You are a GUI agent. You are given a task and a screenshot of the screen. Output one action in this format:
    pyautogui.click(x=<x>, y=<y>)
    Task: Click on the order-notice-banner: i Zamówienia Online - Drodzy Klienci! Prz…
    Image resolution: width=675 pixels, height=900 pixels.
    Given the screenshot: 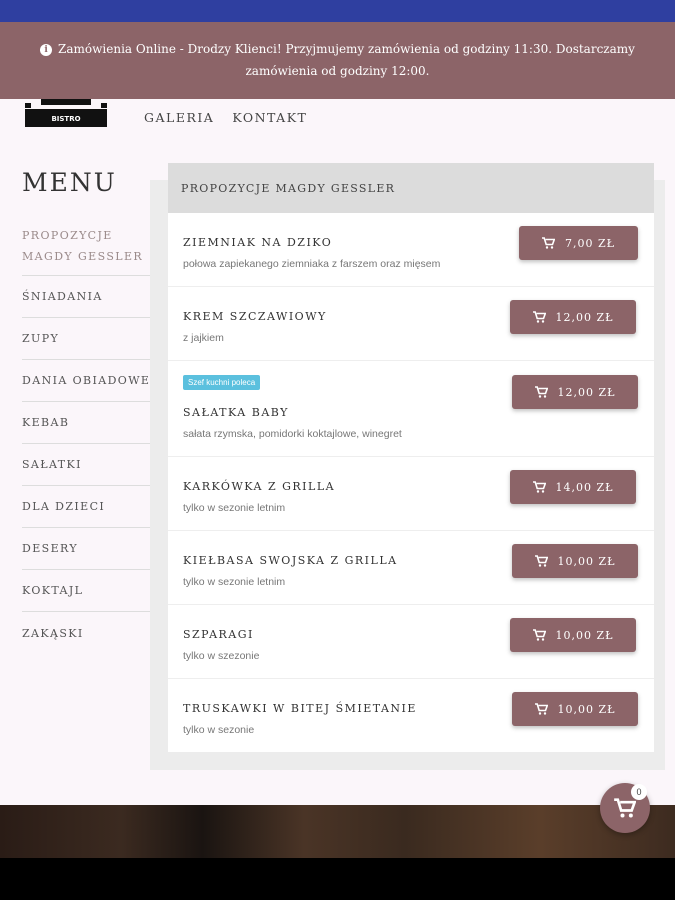 What is the action you would take?
    pyautogui.click(x=337, y=60)
    